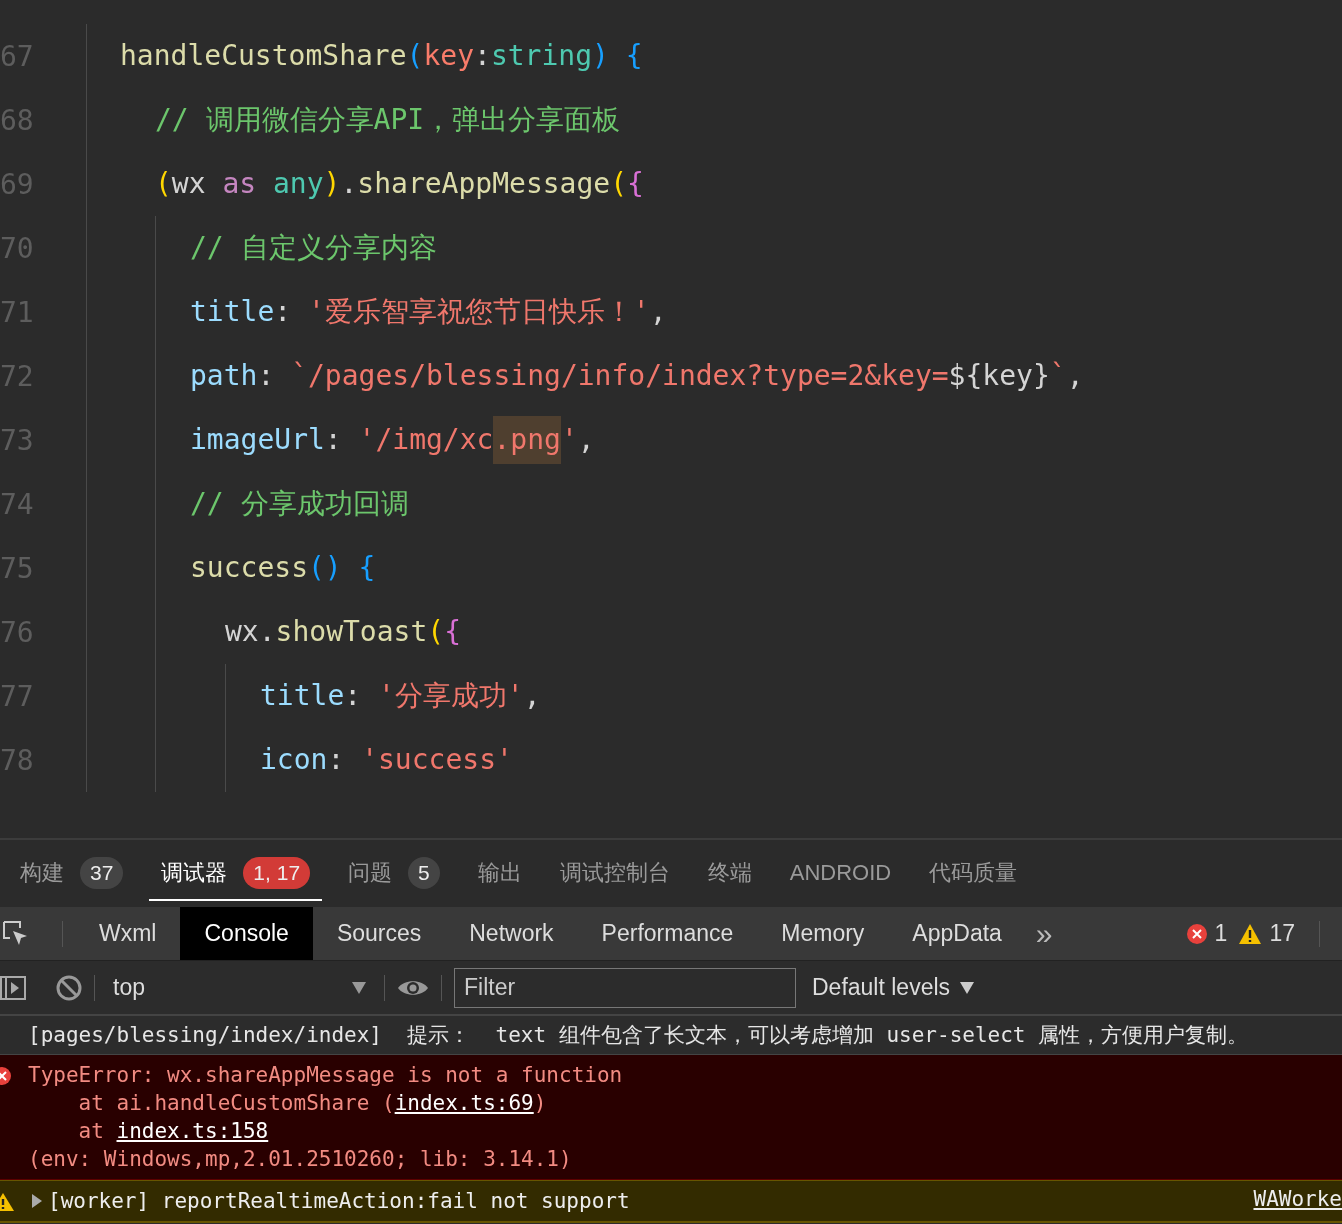 The width and height of the screenshot is (1342, 1224). I want to click on count-badge: 37, so click(102, 872).